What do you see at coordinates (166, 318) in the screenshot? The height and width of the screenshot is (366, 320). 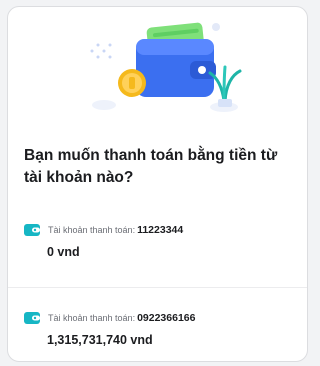 I see `account-number: 0922366166` at bounding box center [166, 318].